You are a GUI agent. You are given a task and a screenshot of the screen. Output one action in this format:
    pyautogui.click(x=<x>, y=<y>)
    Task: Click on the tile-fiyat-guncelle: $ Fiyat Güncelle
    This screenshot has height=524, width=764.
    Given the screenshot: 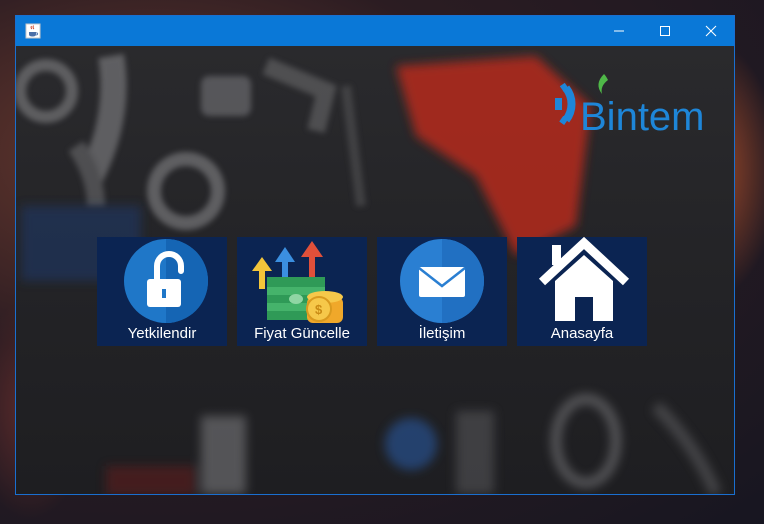 What is the action you would take?
    pyautogui.click(x=302, y=291)
    